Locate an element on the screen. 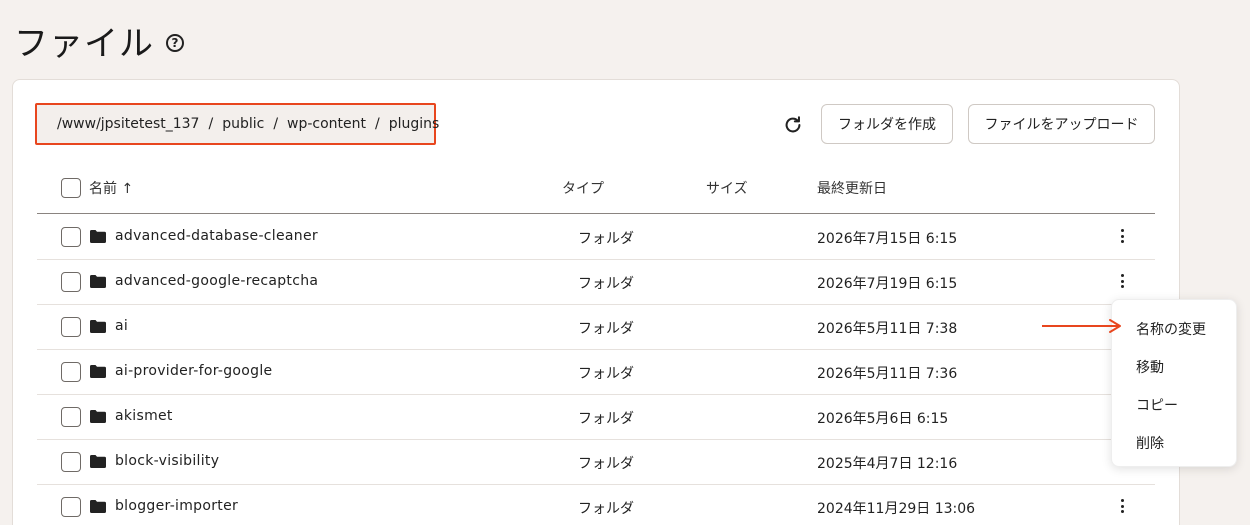  upload-file-button: ファイルをアップロード is located at coordinates (1061, 124).